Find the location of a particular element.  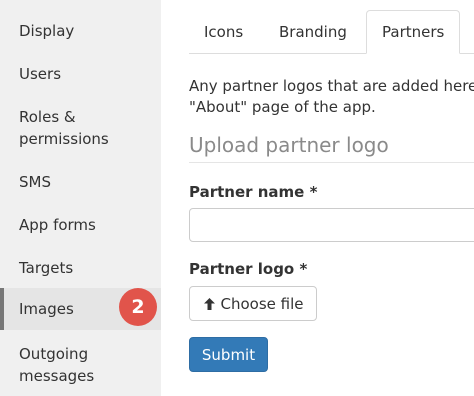

sidebar-item-users: Users is located at coordinates (80, 74).